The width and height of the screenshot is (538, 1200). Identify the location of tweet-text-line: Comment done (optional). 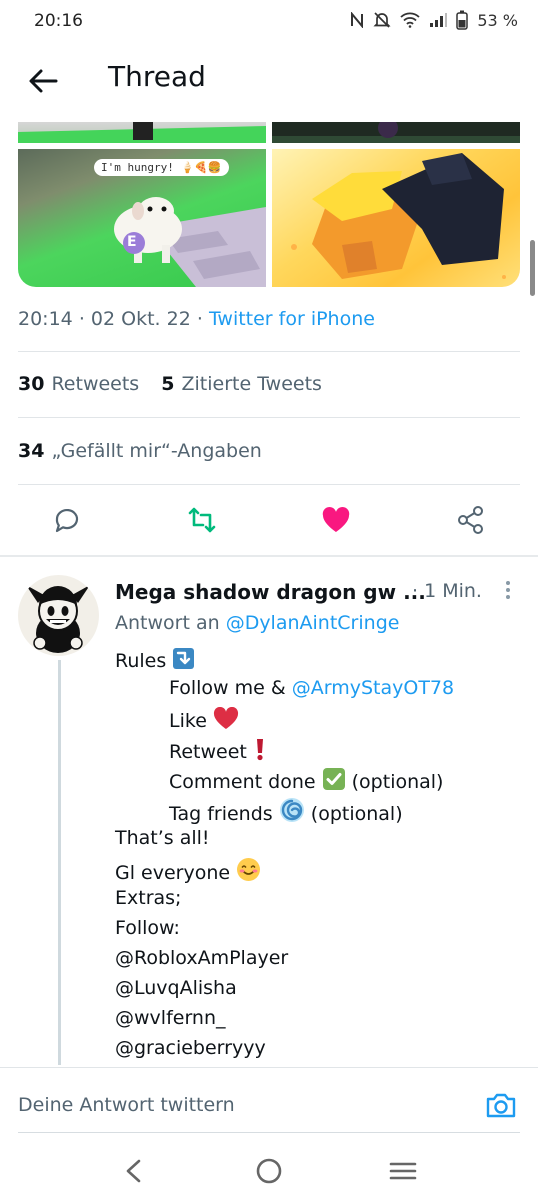
(306, 780).